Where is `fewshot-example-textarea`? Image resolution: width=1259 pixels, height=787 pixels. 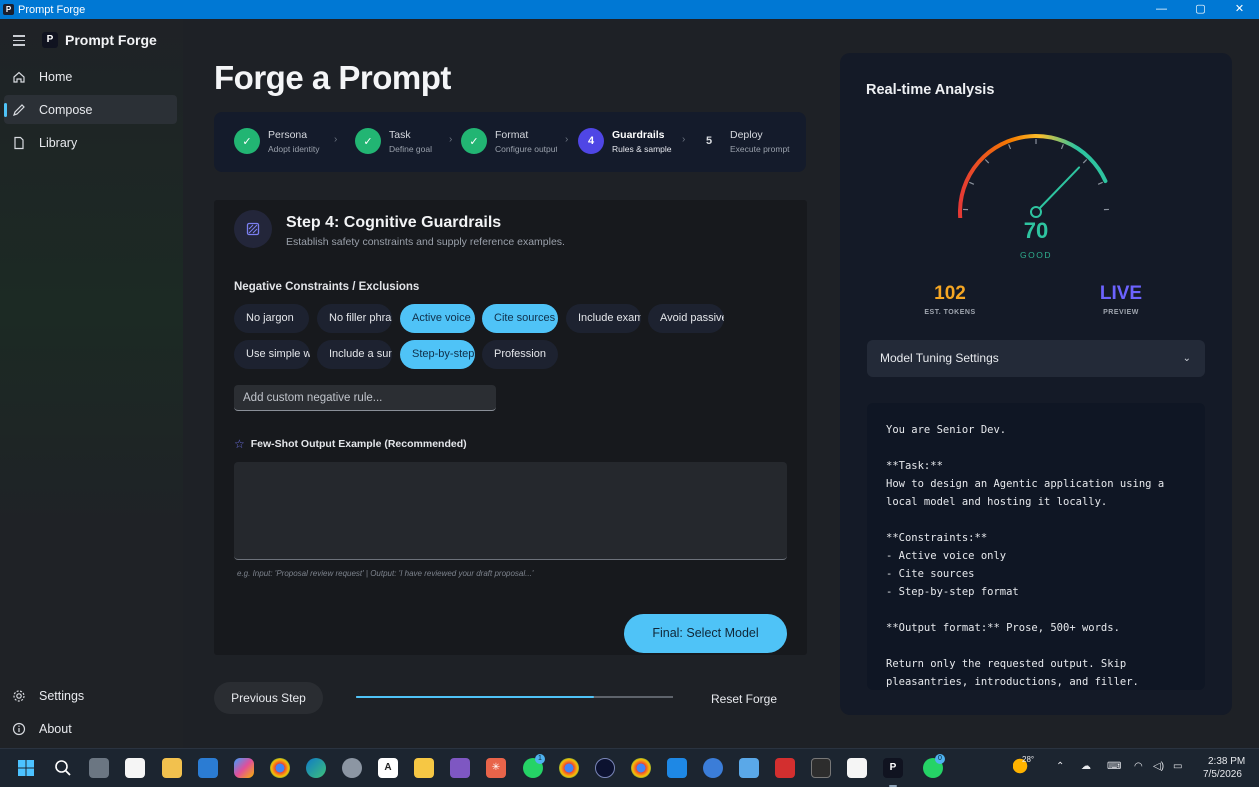 fewshot-example-textarea is located at coordinates (510, 511).